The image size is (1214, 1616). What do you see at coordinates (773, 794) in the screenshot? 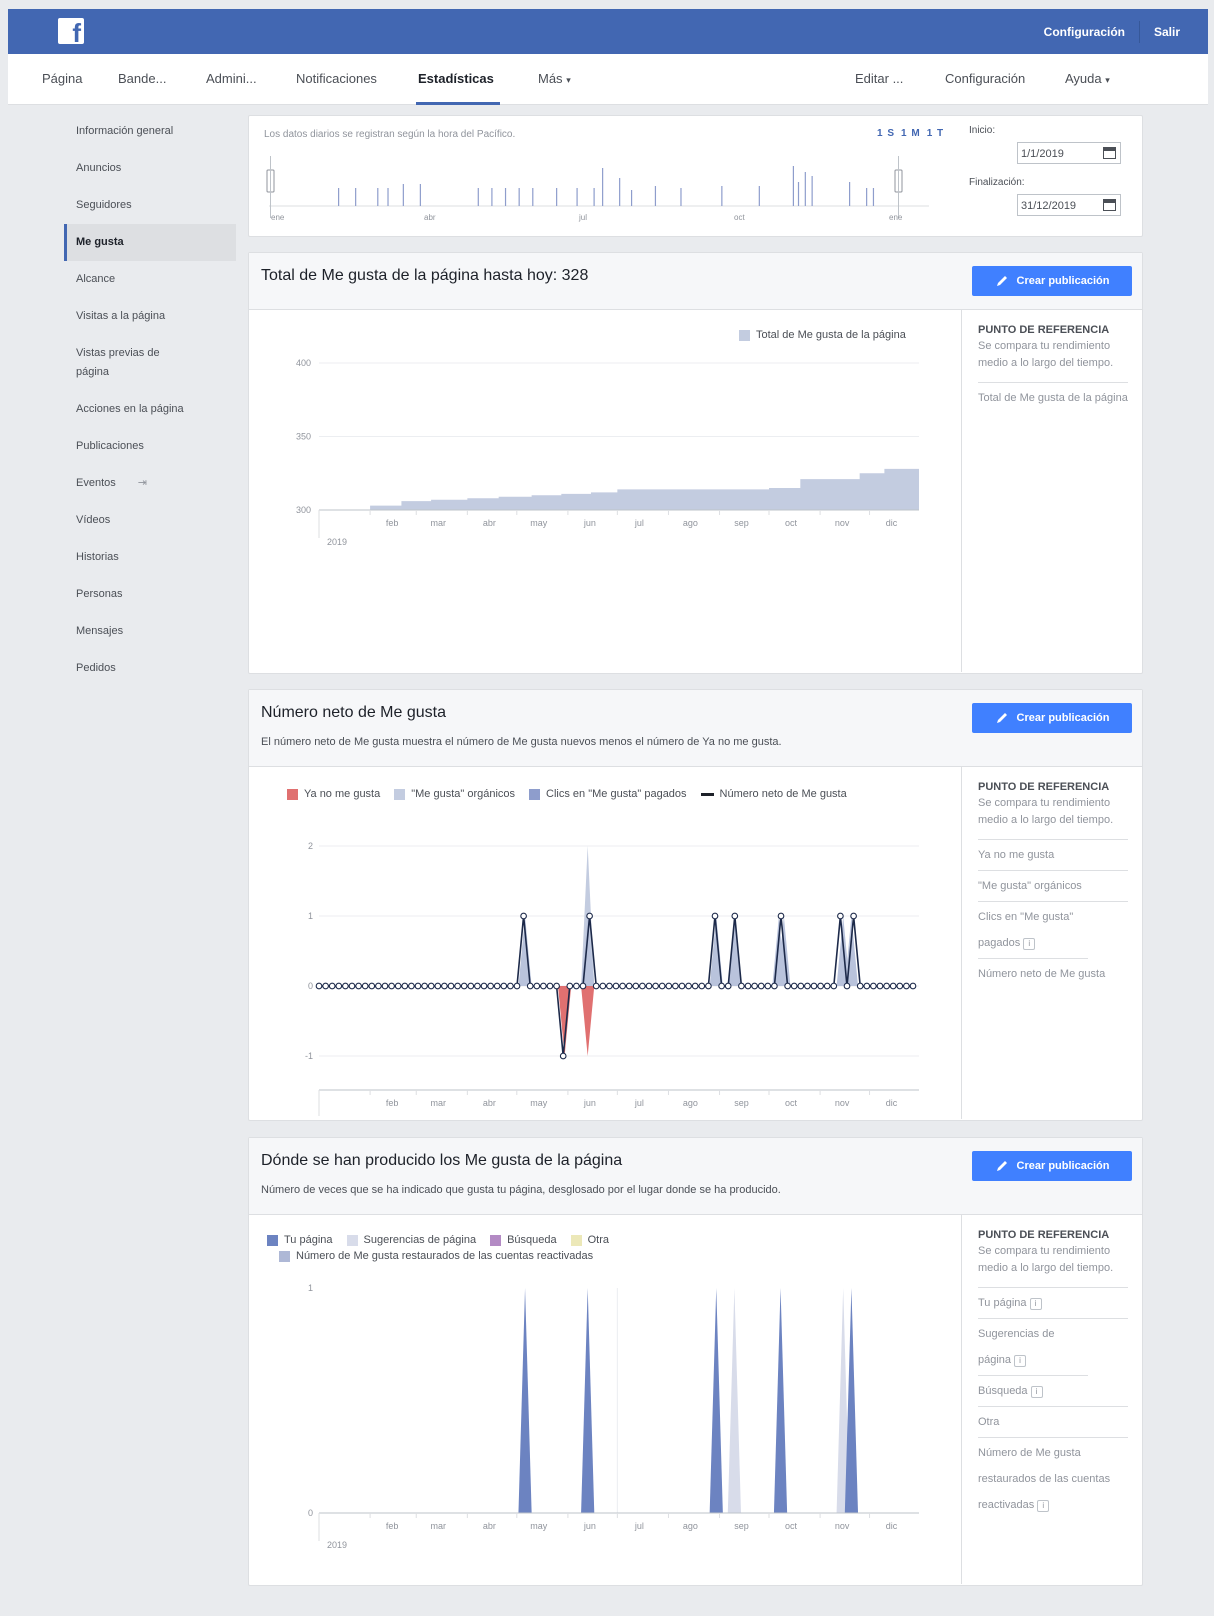
I see `legend-item: Número neto de Me gusta` at bounding box center [773, 794].